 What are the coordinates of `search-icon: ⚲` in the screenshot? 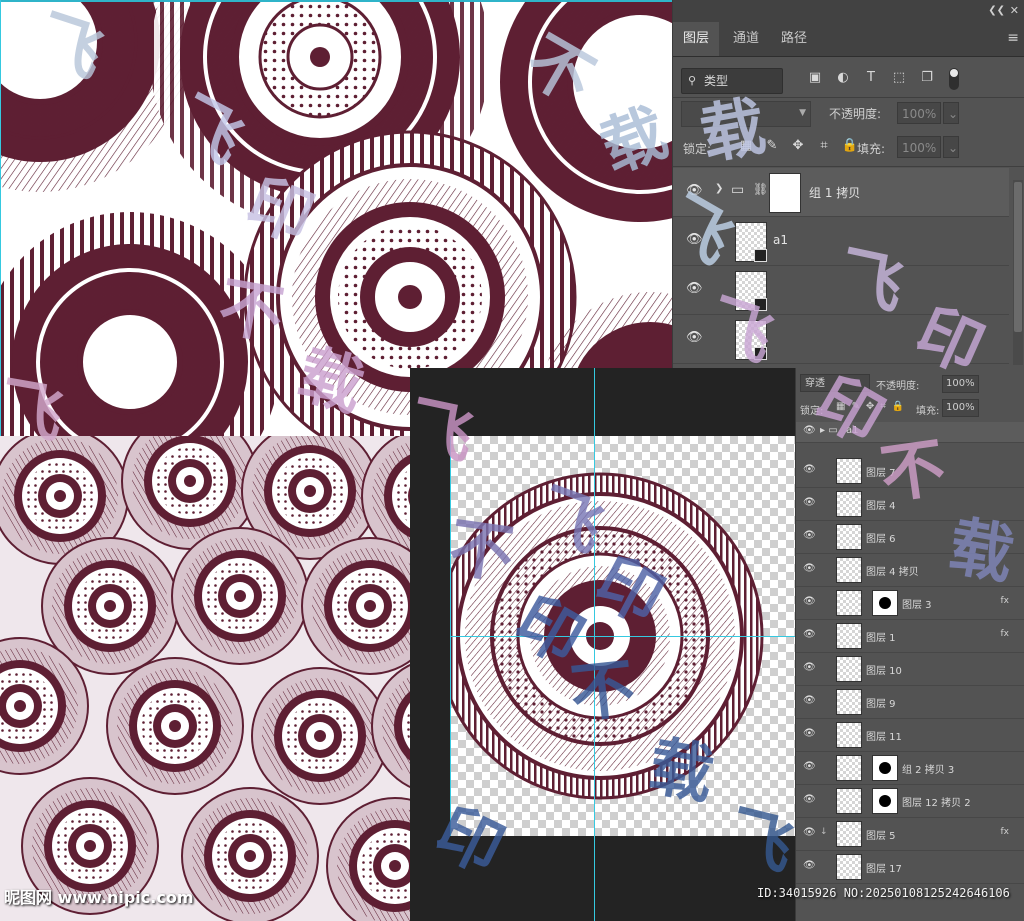 It's located at (692, 80).